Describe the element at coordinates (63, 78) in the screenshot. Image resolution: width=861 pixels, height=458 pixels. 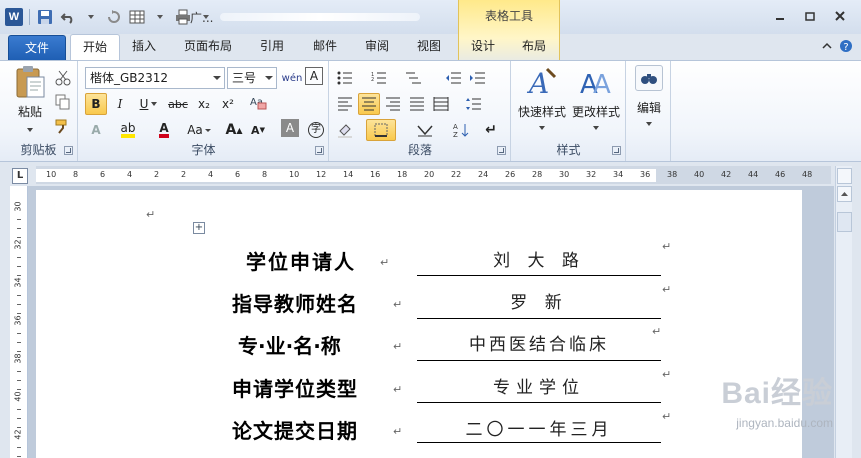
I see `cut-icon` at that location.